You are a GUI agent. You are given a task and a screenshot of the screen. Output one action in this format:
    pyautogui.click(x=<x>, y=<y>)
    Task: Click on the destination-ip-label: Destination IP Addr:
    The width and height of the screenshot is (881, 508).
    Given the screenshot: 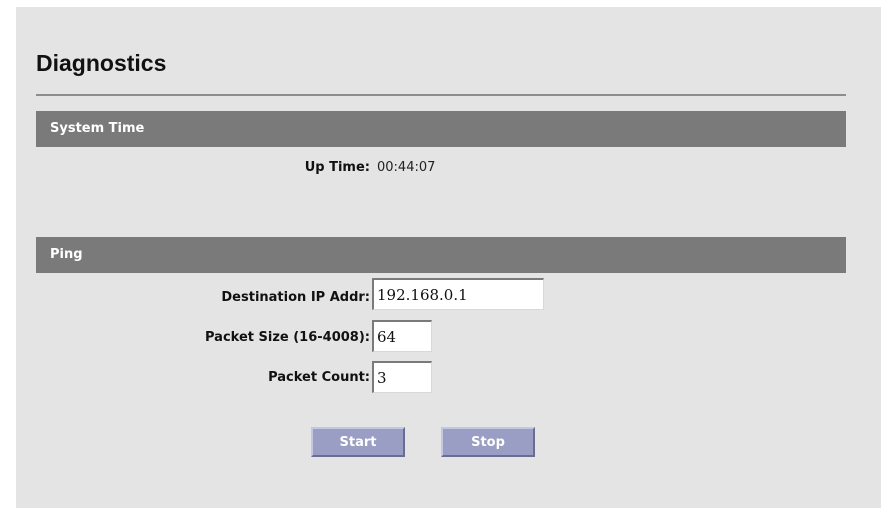 What is the action you would take?
    pyautogui.click(x=295, y=297)
    